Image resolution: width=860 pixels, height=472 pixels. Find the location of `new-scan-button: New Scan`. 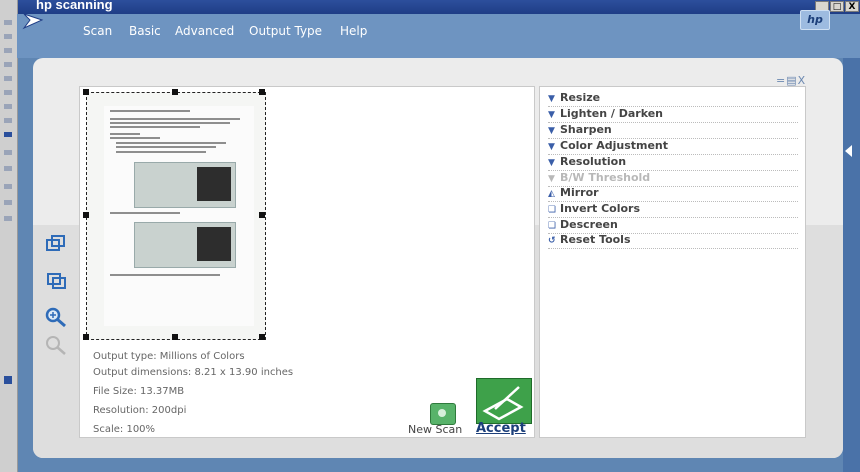

new-scan-button: New Scan is located at coordinates (435, 429).